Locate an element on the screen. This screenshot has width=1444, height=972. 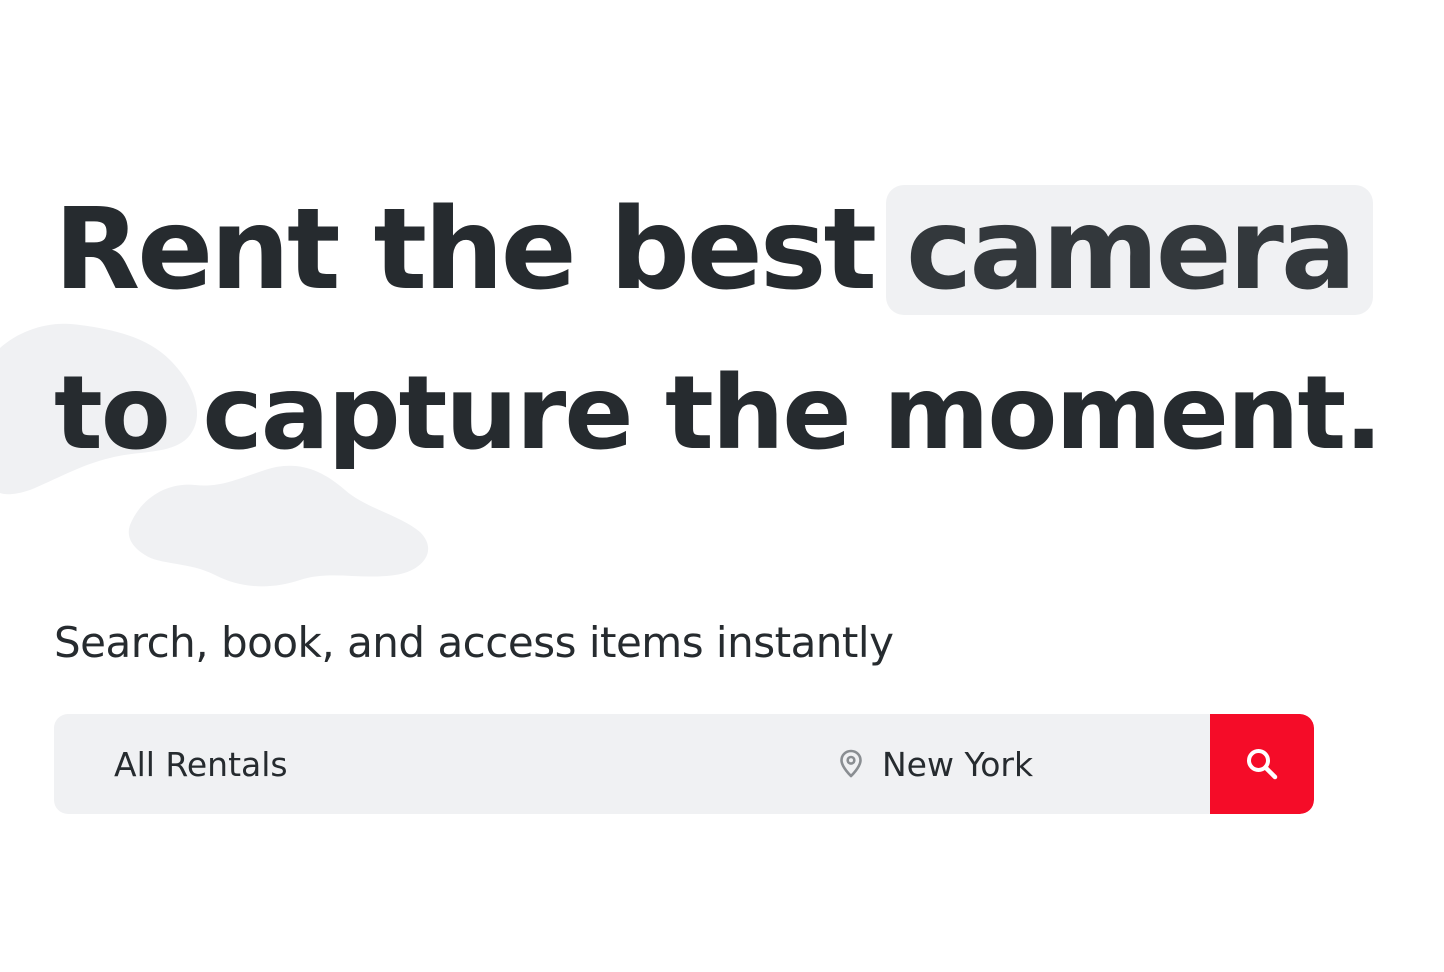
headline-line-2: to capture the moment. is located at coordinates (718, 413).